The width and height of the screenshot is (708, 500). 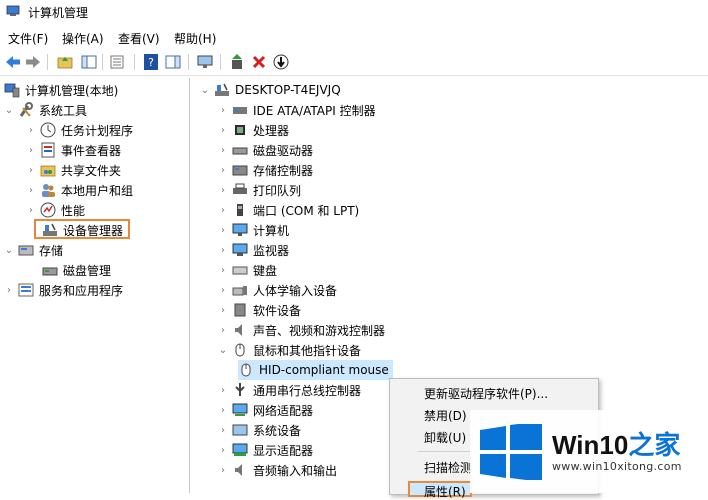 What do you see at coordinates (289, 390) in the screenshot?
I see `device-category-usb: › 通用串行总线控制器` at bounding box center [289, 390].